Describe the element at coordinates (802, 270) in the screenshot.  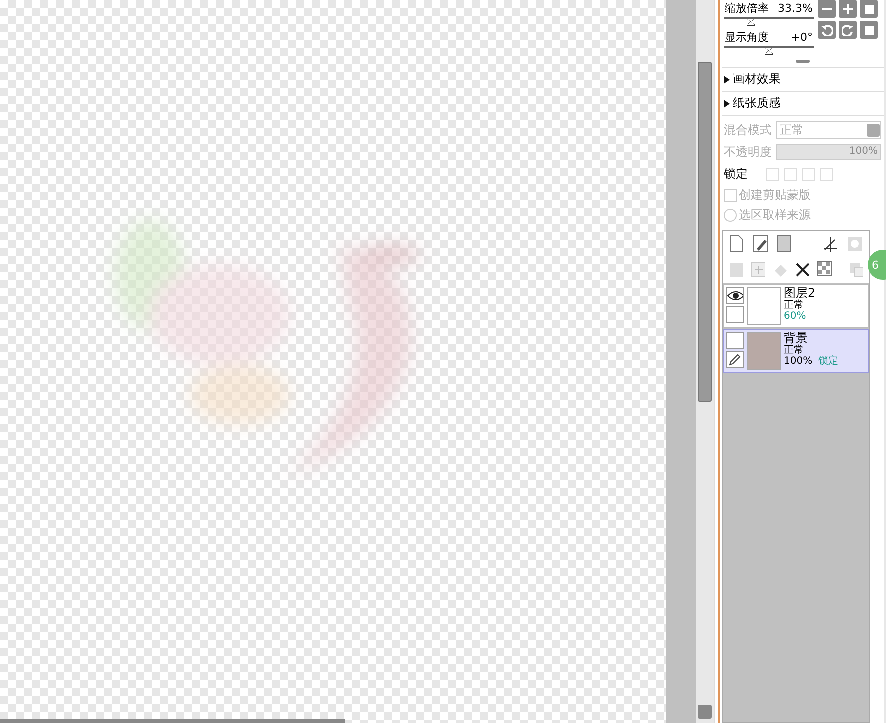
I see `delete-icon` at that location.